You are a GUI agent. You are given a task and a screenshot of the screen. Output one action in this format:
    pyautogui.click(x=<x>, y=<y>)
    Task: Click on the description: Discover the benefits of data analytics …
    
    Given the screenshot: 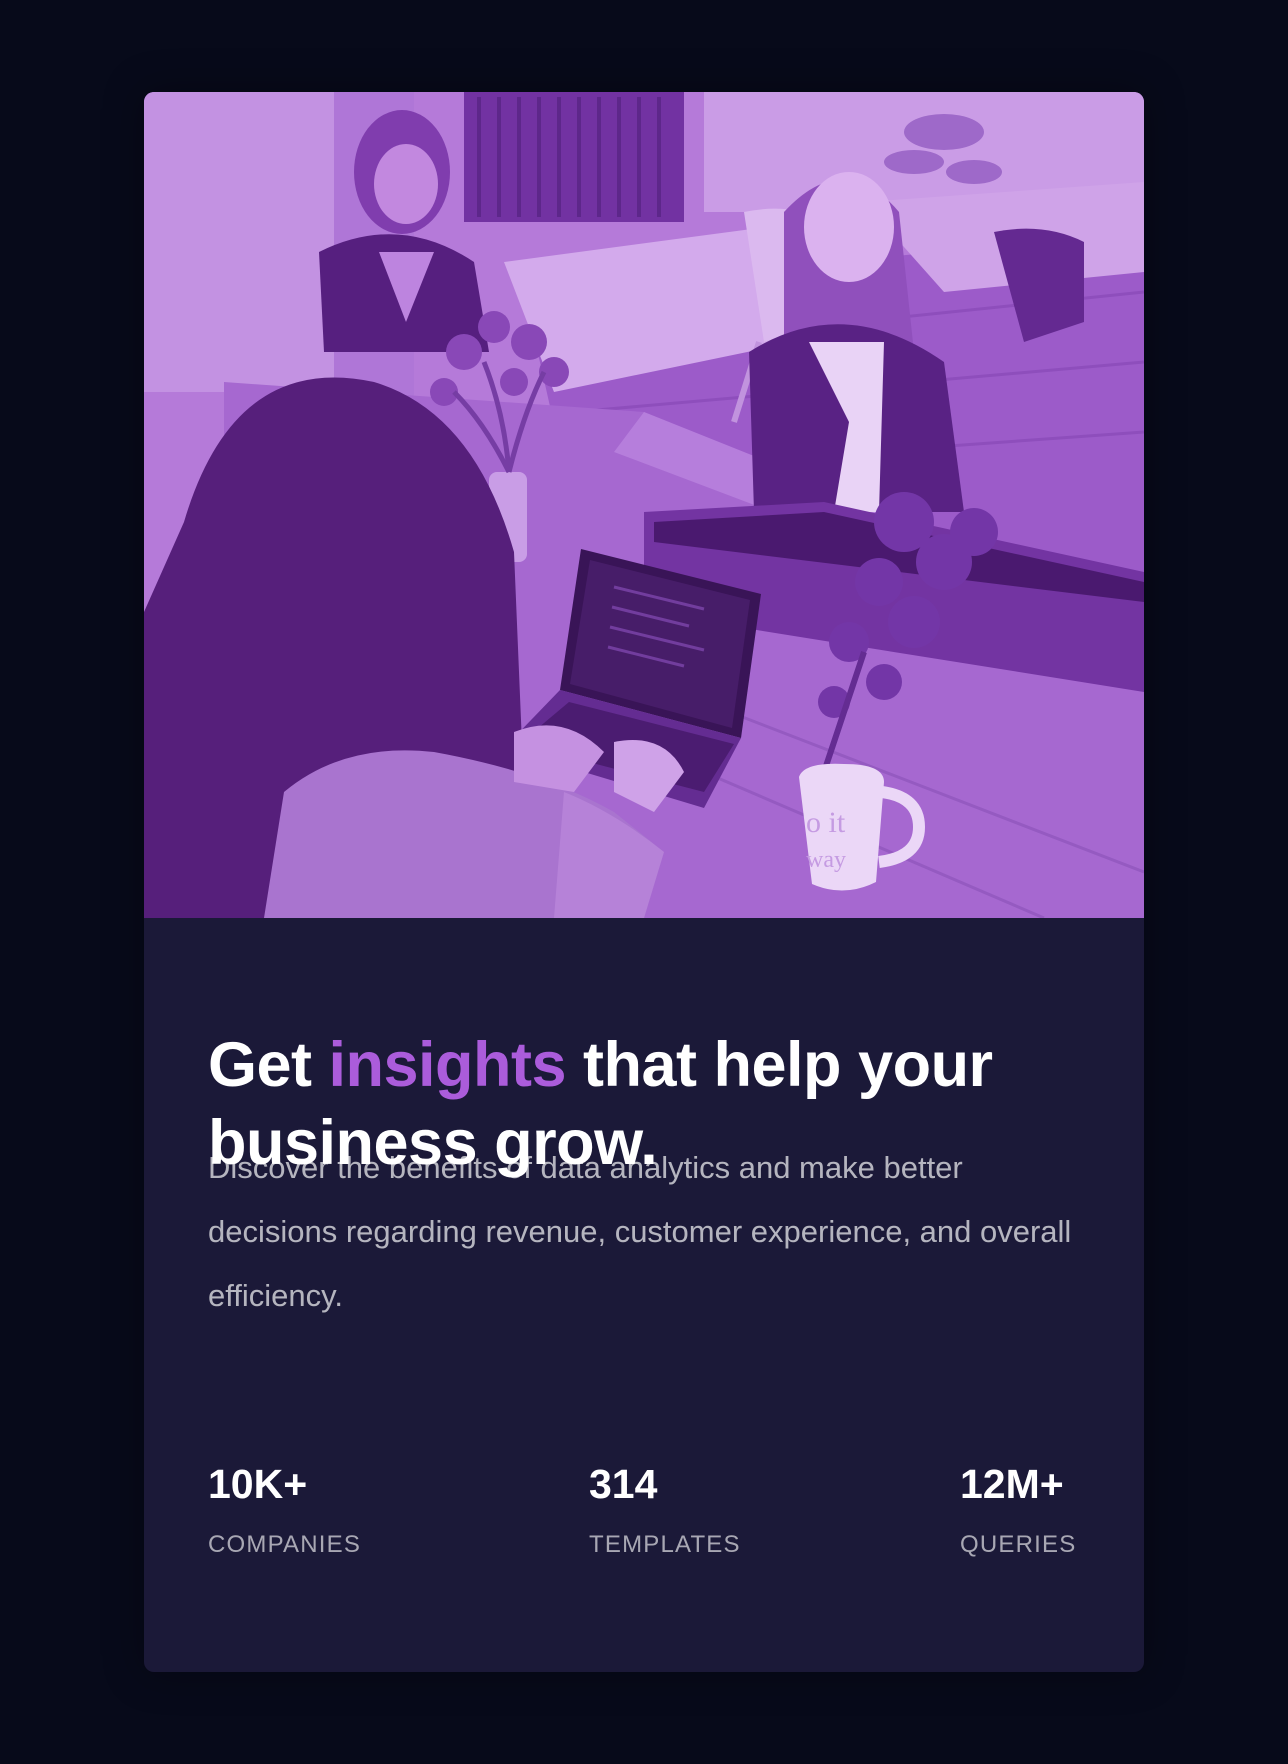 What is the action you would take?
    pyautogui.click(x=640, y=1231)
    